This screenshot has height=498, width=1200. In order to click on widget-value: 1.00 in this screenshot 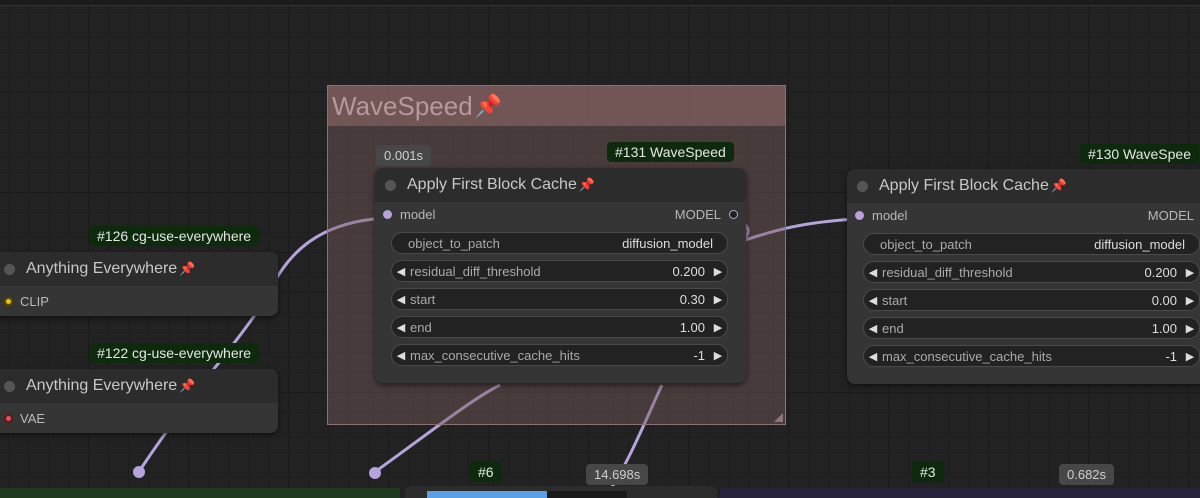, I will do `click(692, 327)`.